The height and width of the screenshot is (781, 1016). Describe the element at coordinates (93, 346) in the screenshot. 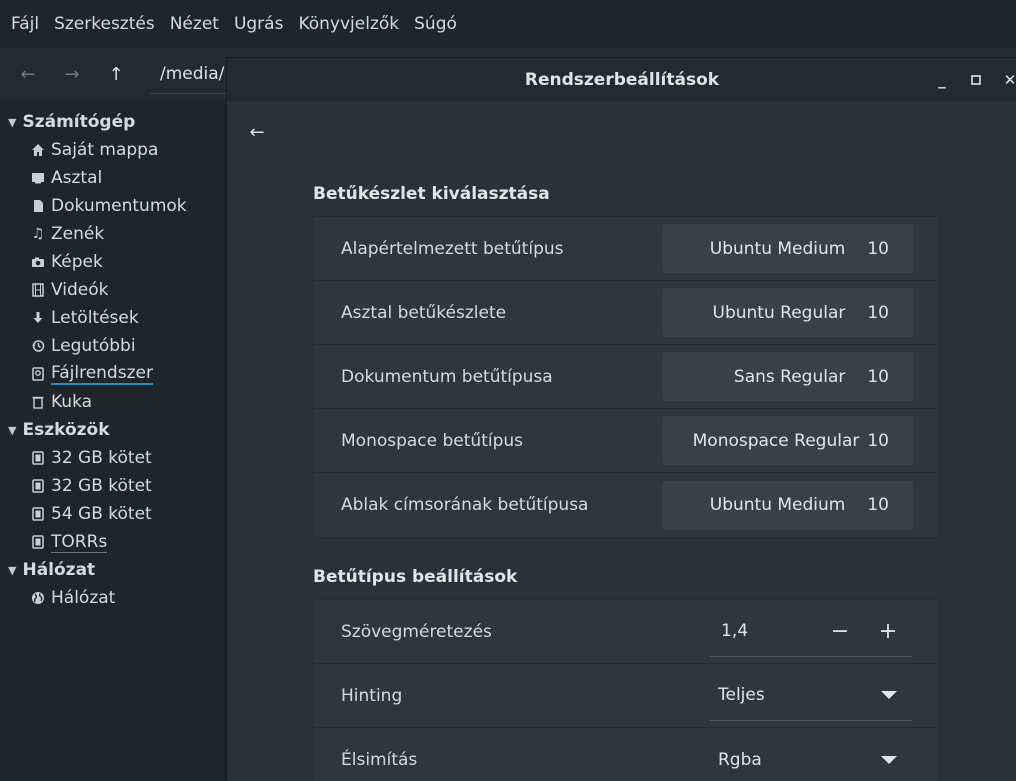

I see `sidebar-item-label: Legutóbbi` at that location.